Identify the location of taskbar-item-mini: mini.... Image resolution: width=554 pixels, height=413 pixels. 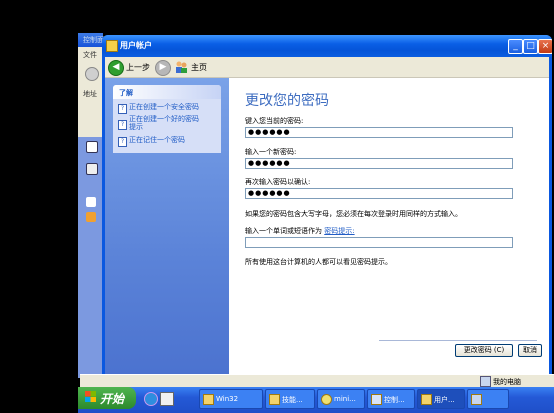
(341, 399).